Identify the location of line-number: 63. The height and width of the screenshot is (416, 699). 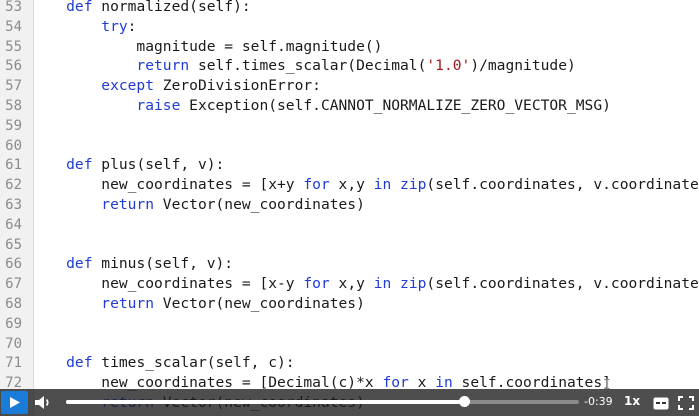
(13, 205).